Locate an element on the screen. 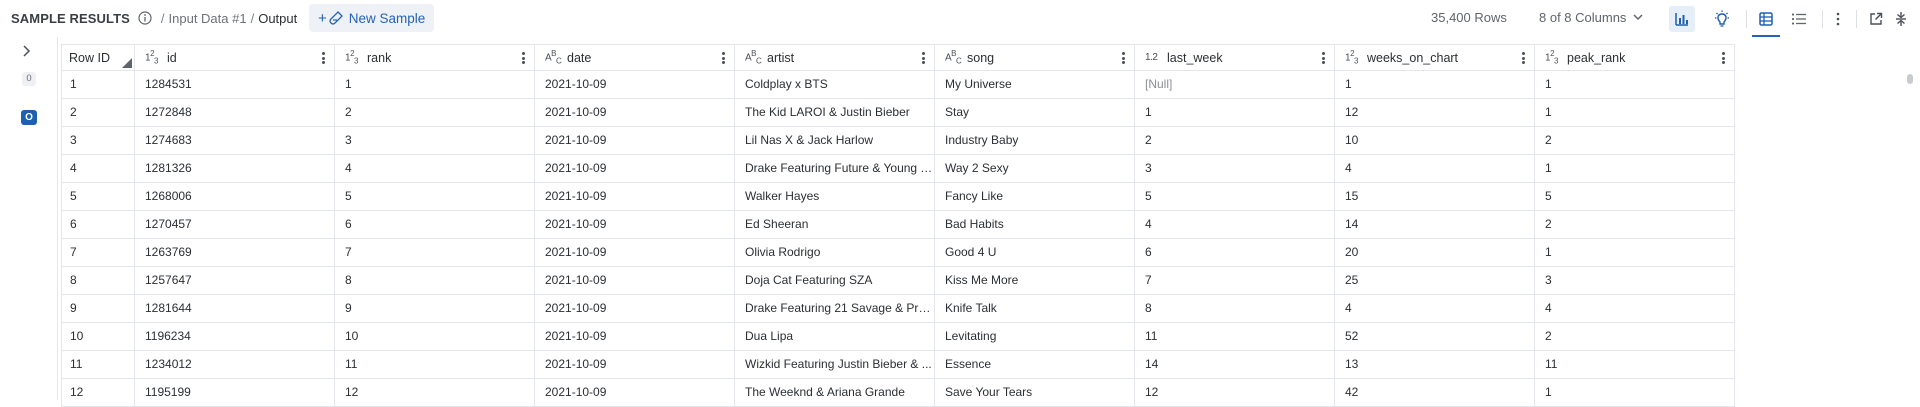 Image resolution: width=1920 pixels, height=407 pixels. cell-rank: 12 is located at coordinates (435, 393).